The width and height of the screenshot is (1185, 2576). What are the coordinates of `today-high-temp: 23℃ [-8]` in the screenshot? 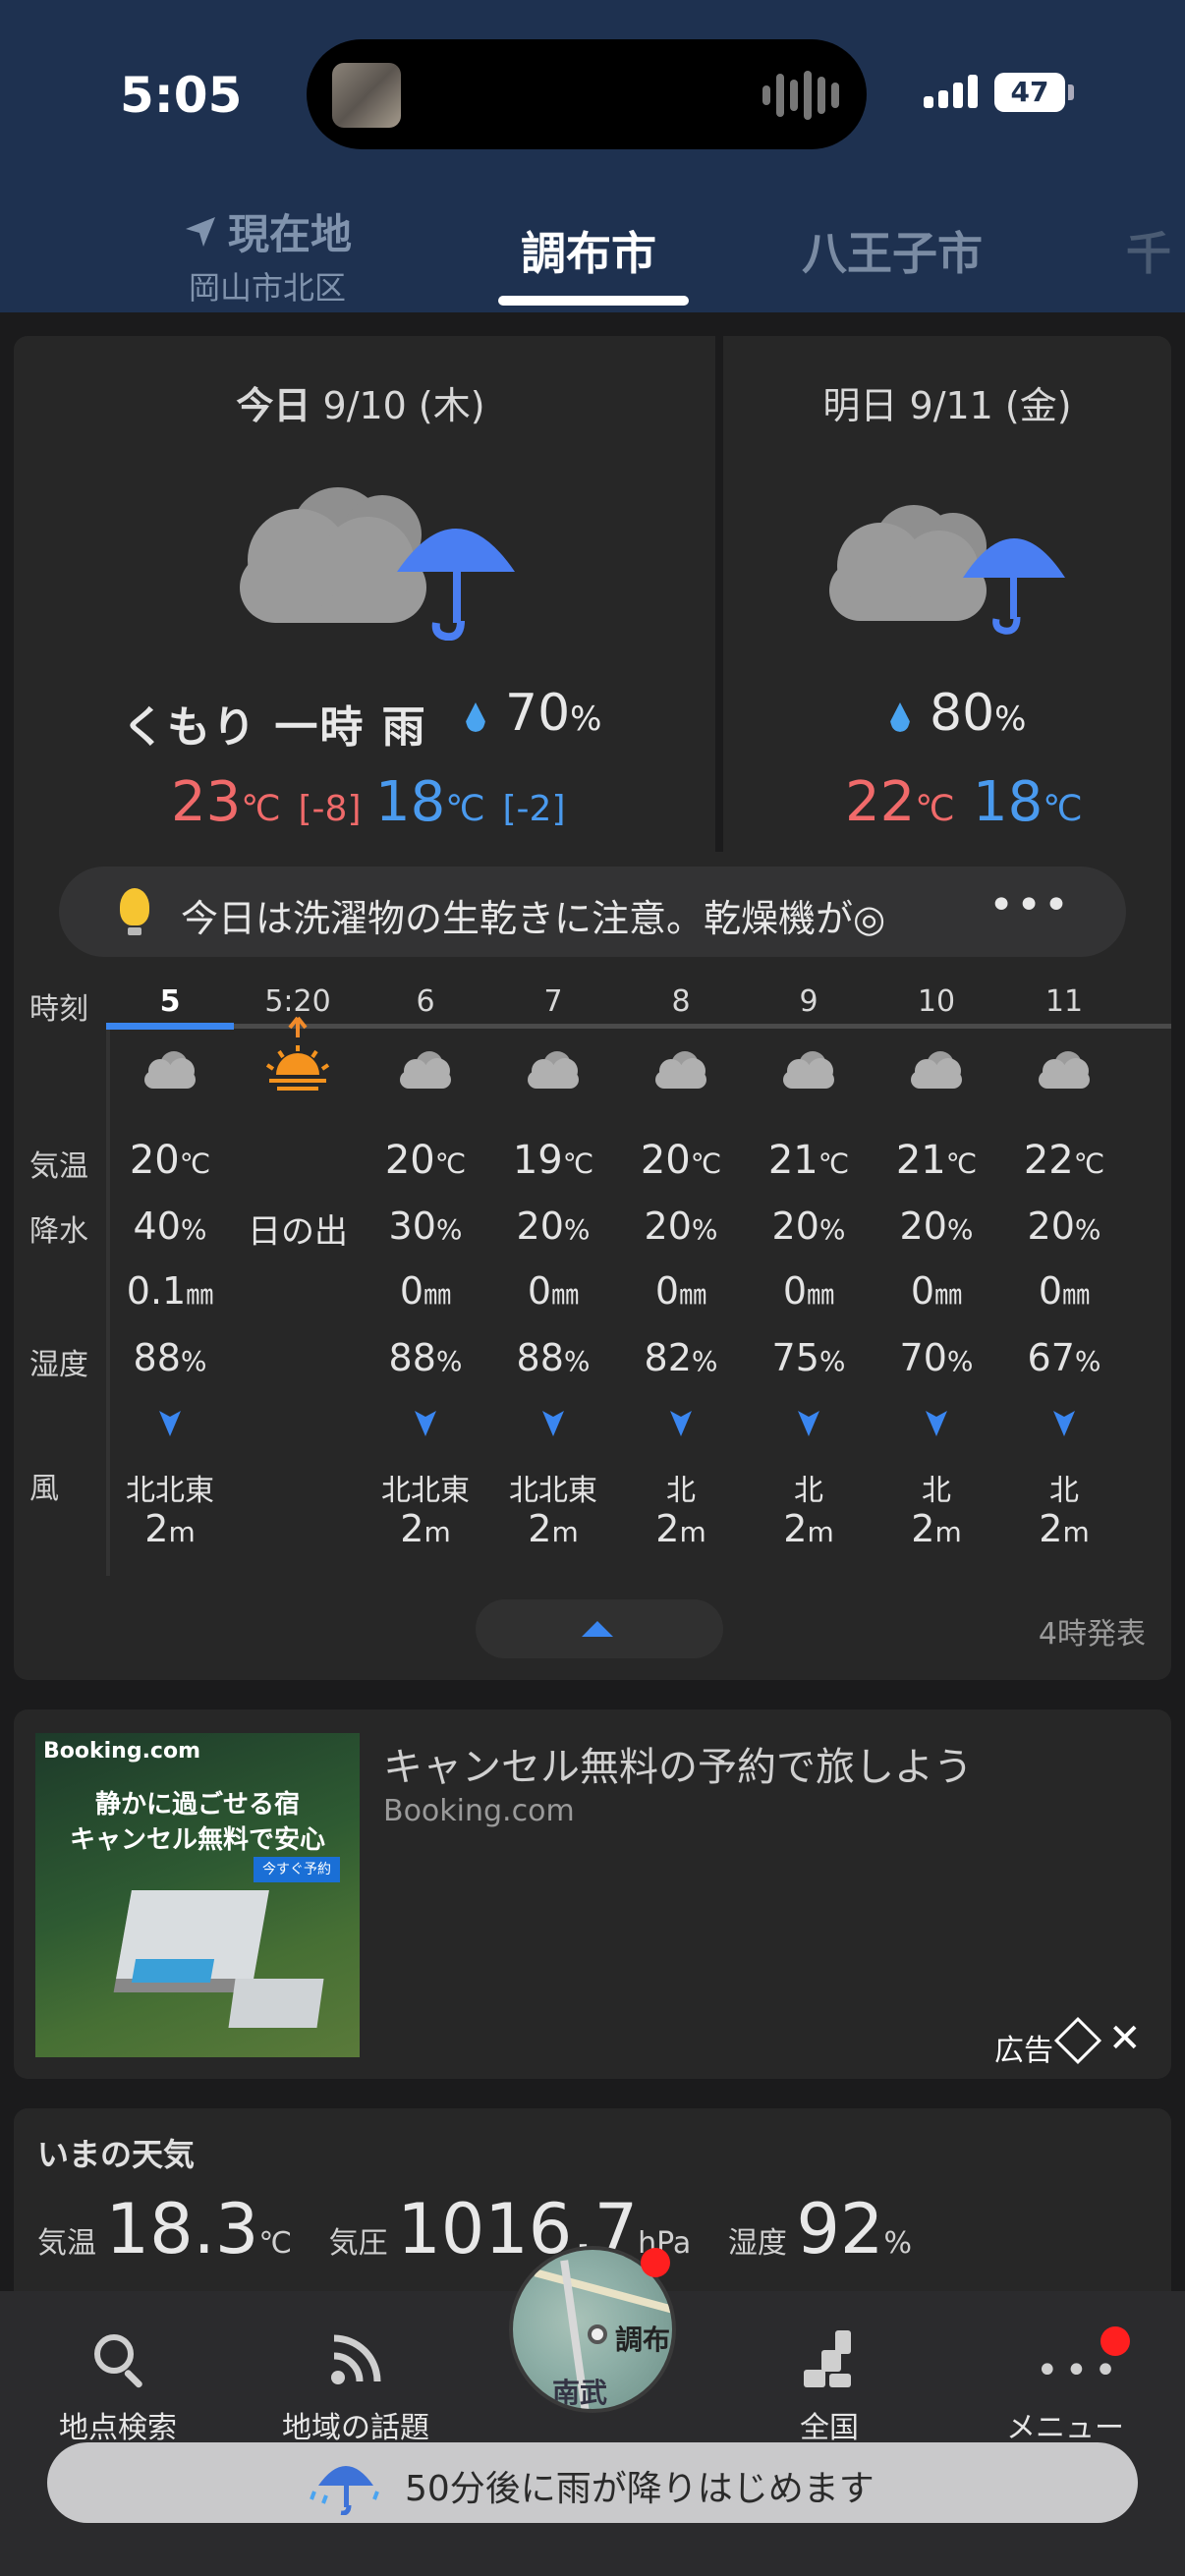 It's located at (266, 802).